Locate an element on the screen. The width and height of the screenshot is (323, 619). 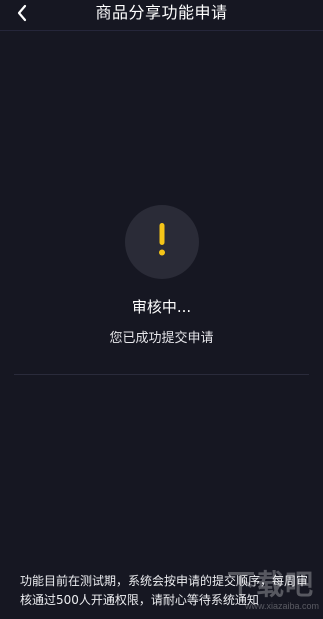
watermark-logo: 下载吧 www.xiazaiba.com is located at coordinates (269, 590).